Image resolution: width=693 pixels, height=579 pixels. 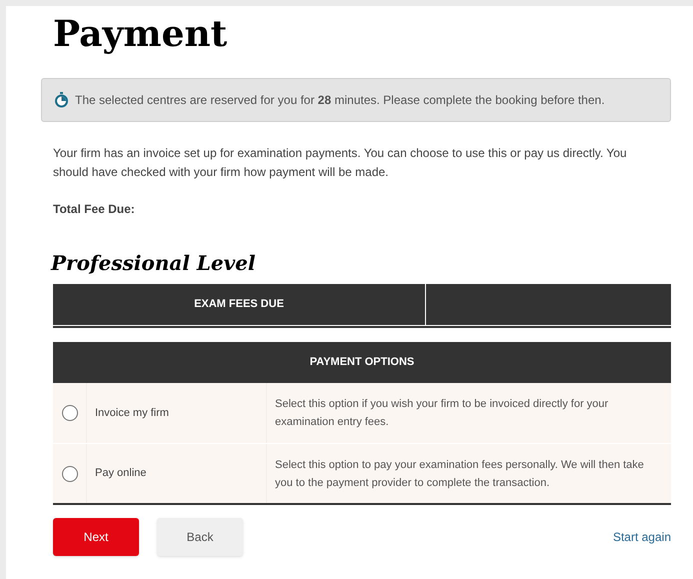 What do you see at coordinates (340, 163) in the screenshot?
I see `intro-paragraph: Your firm has an invoice set up for examination payments. You can choose to use this or pay us directly. You should have checked with your firm how payment will be made.` at bounding box center [340, 163].